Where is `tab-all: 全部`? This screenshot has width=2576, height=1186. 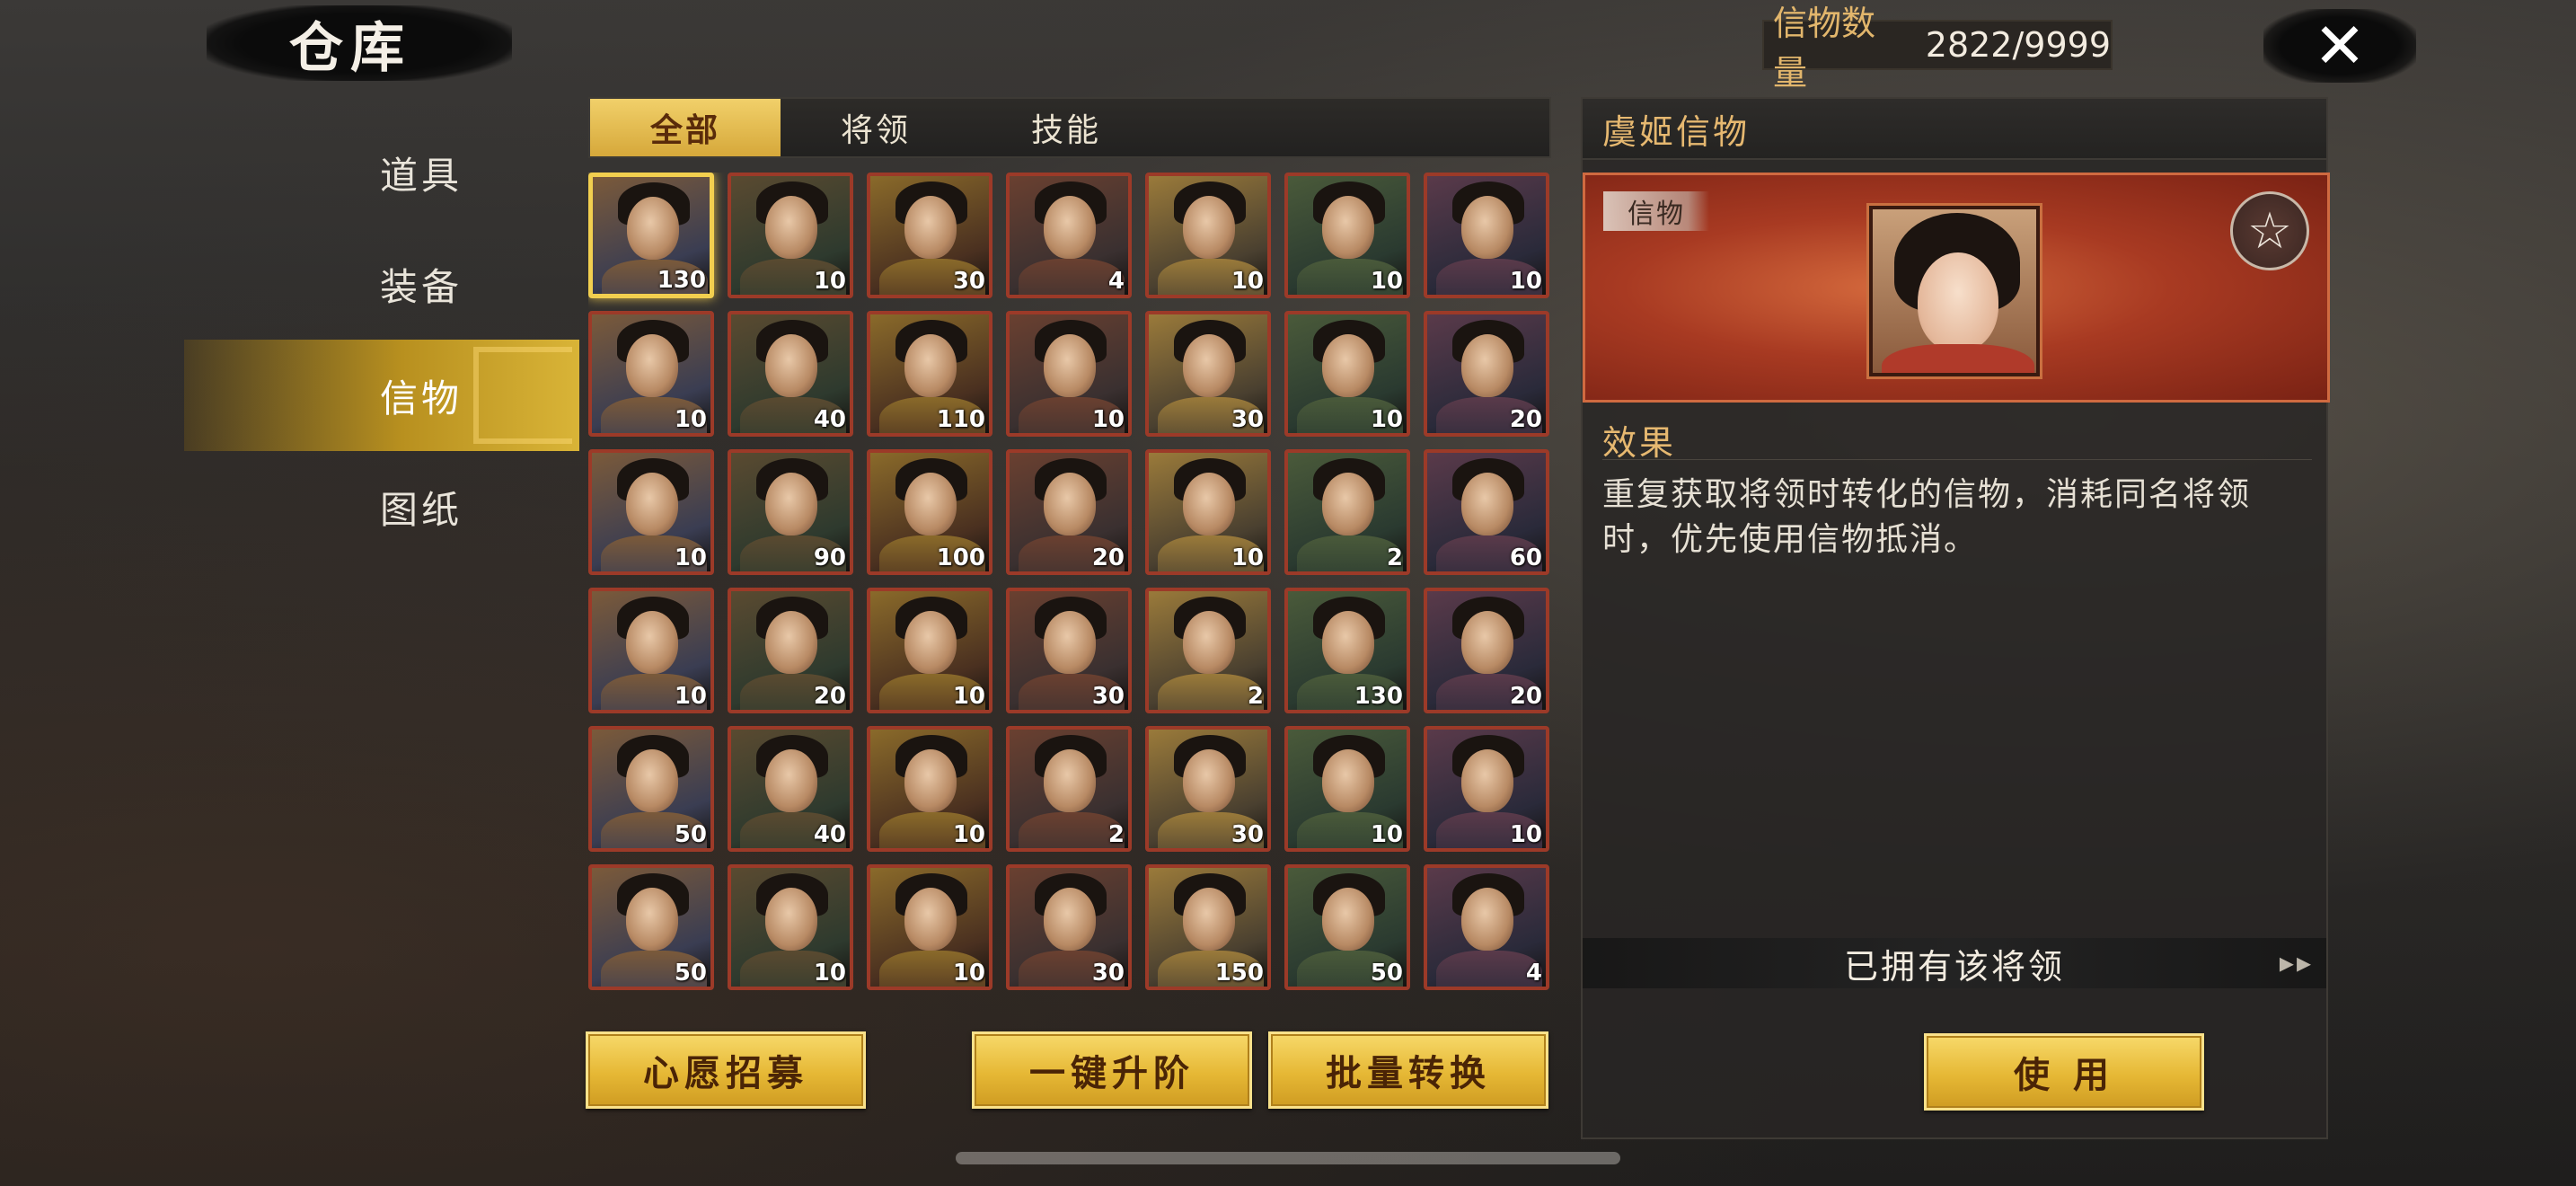 tab-all: 全部 is located at coordinates (685, 127).